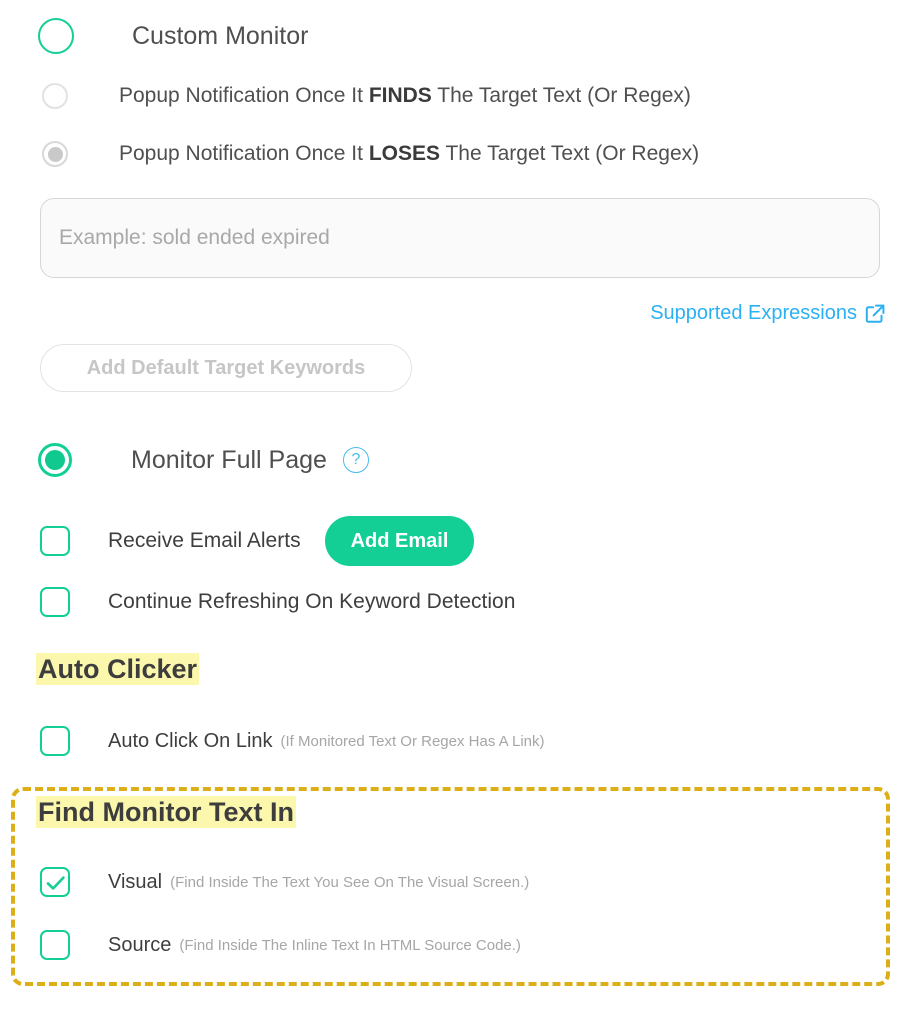 Image resolution: width=919 pixels, height=1014 pixels. I want to click on auto-clicker-heading: Auto Clicker, so click(118, 669).